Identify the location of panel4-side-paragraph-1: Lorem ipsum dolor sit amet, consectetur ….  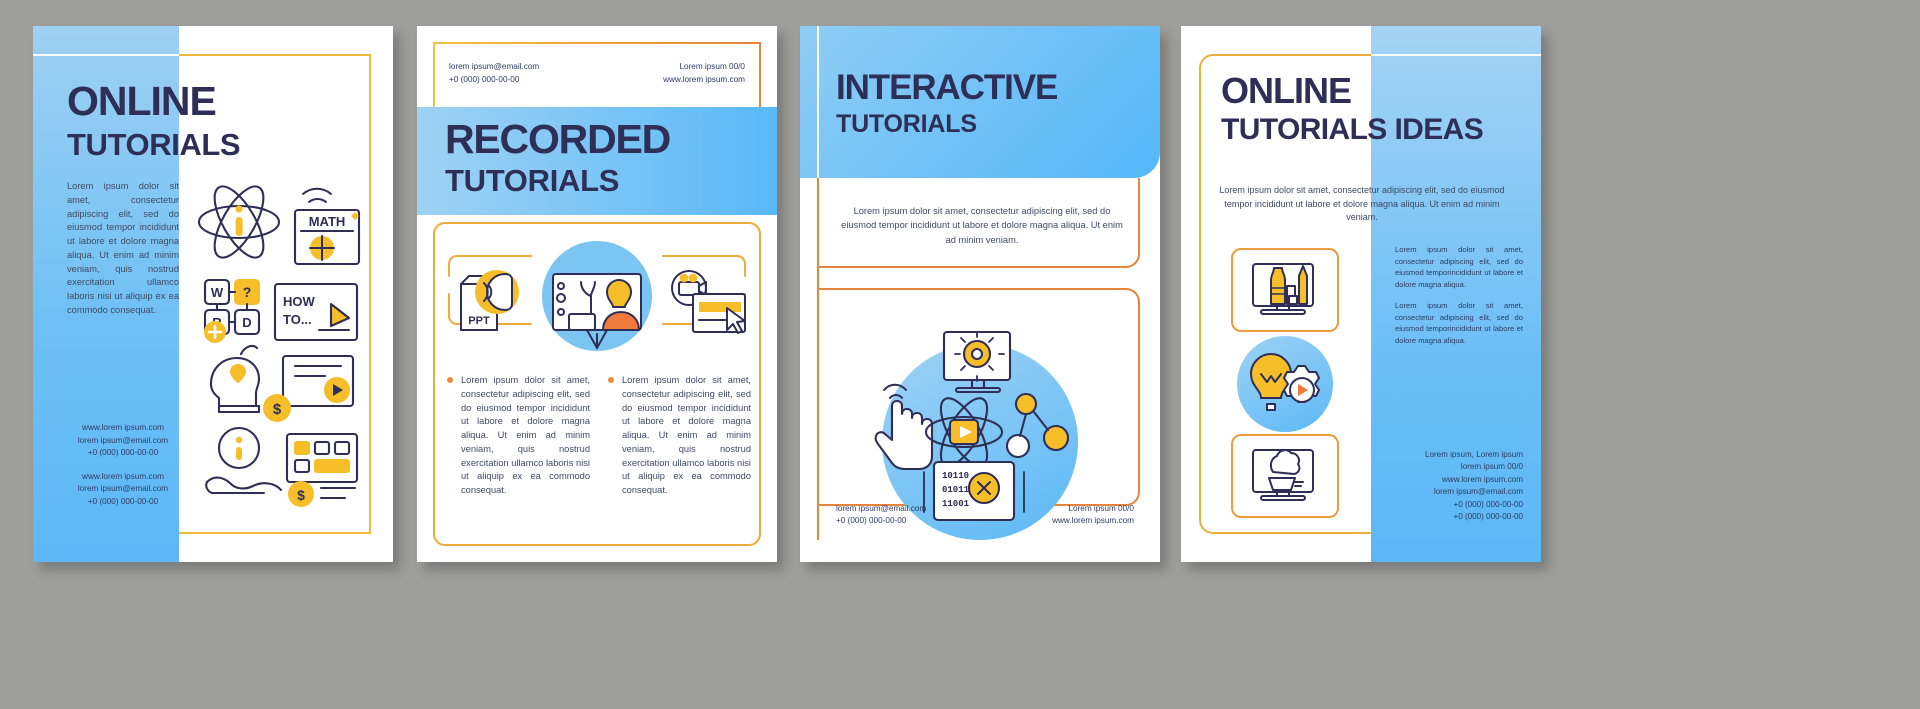
(1459, 267).